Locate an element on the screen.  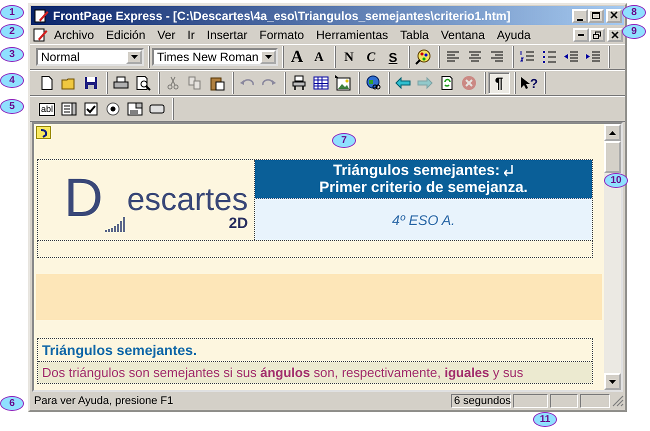
clipboard-icon is located at coordinates (217, 83).